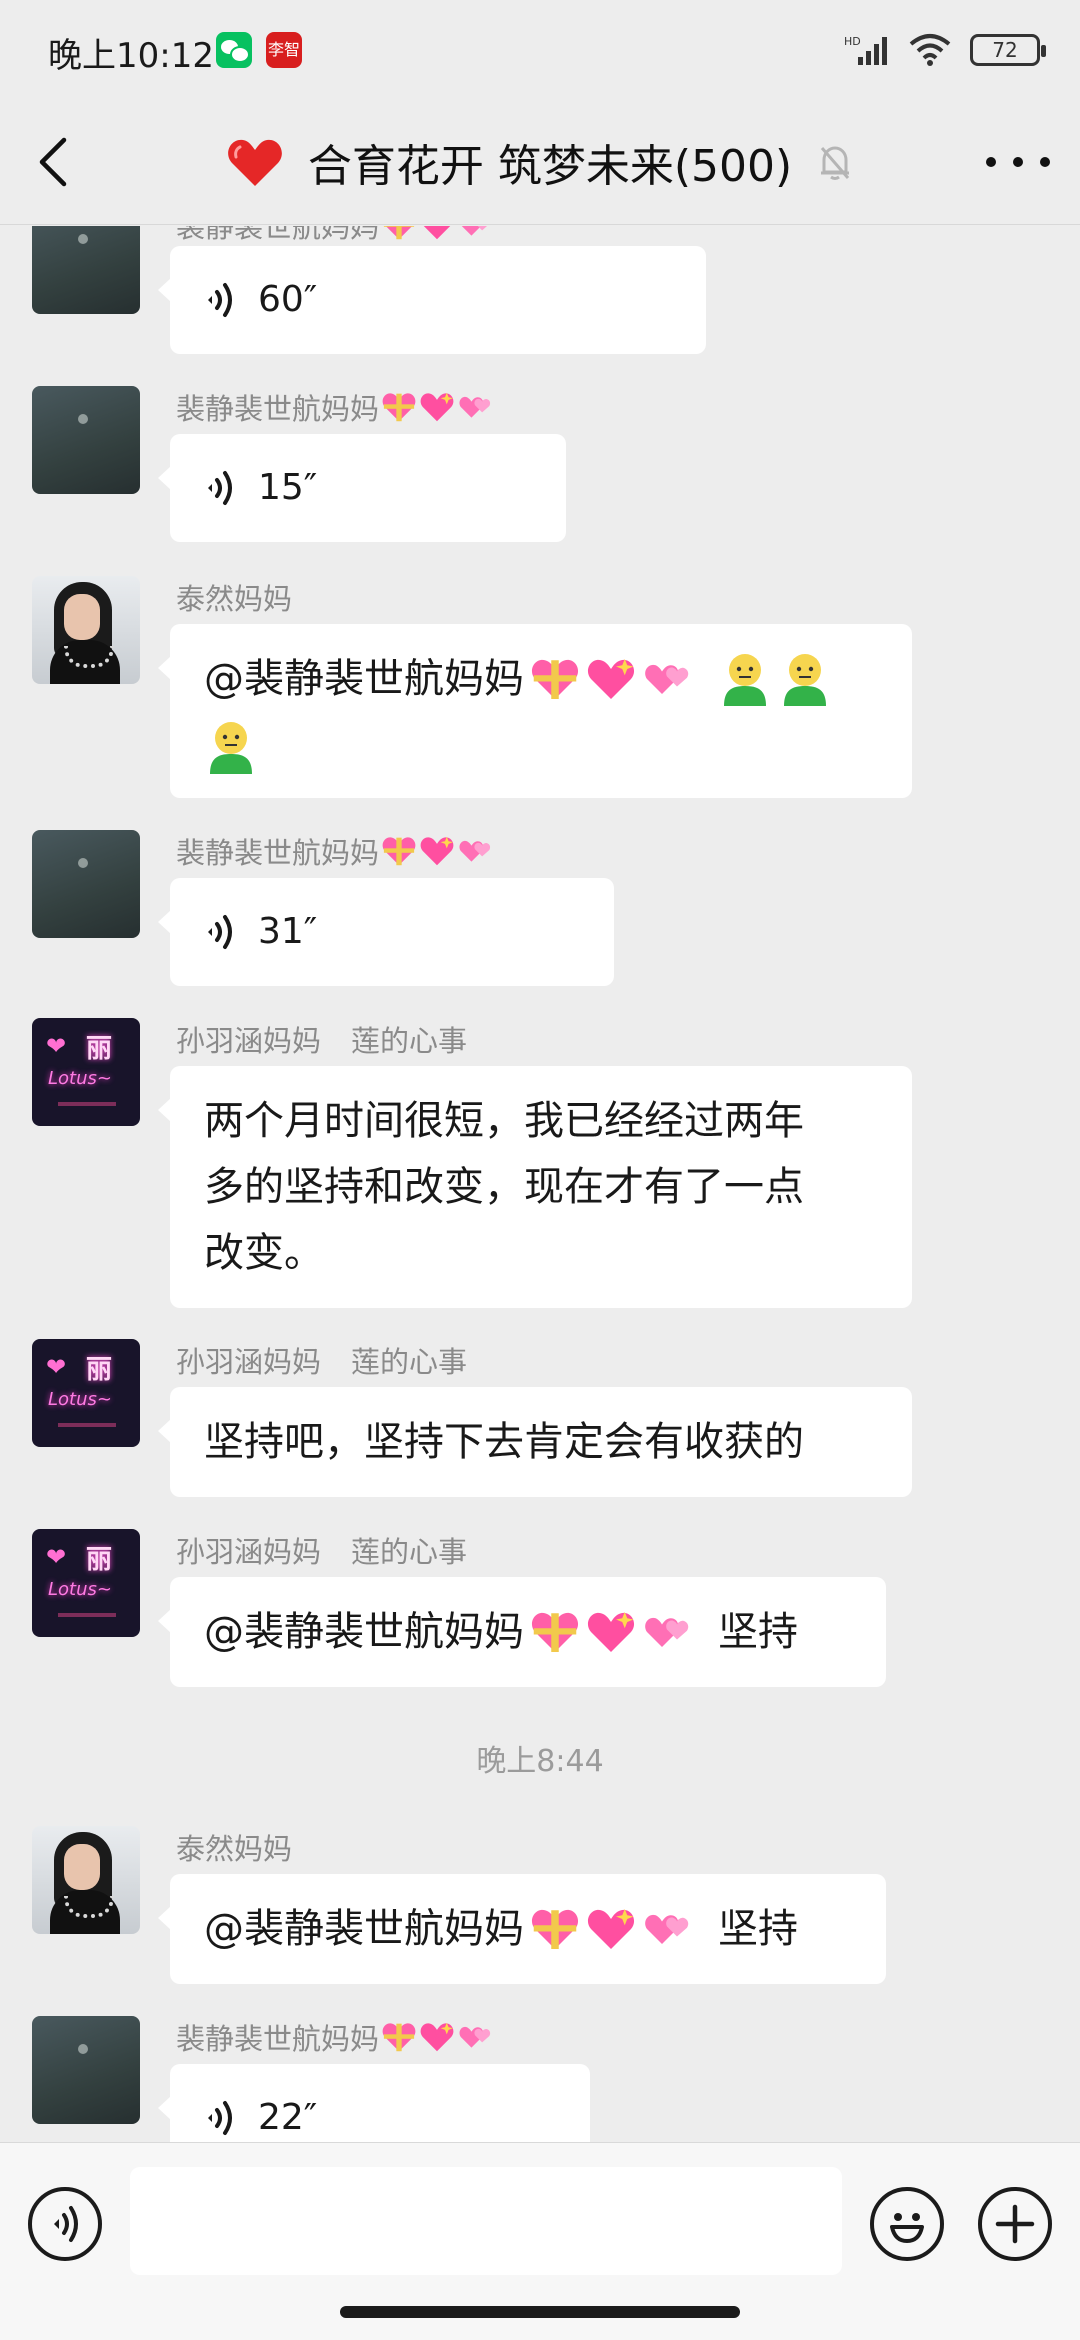 The height and width of the screenshot is (2340, 1080). What do you see at coordinates (288, 299) in the screenshot?
I see `voice-duration: 60″` at bounding box center [288, 299].